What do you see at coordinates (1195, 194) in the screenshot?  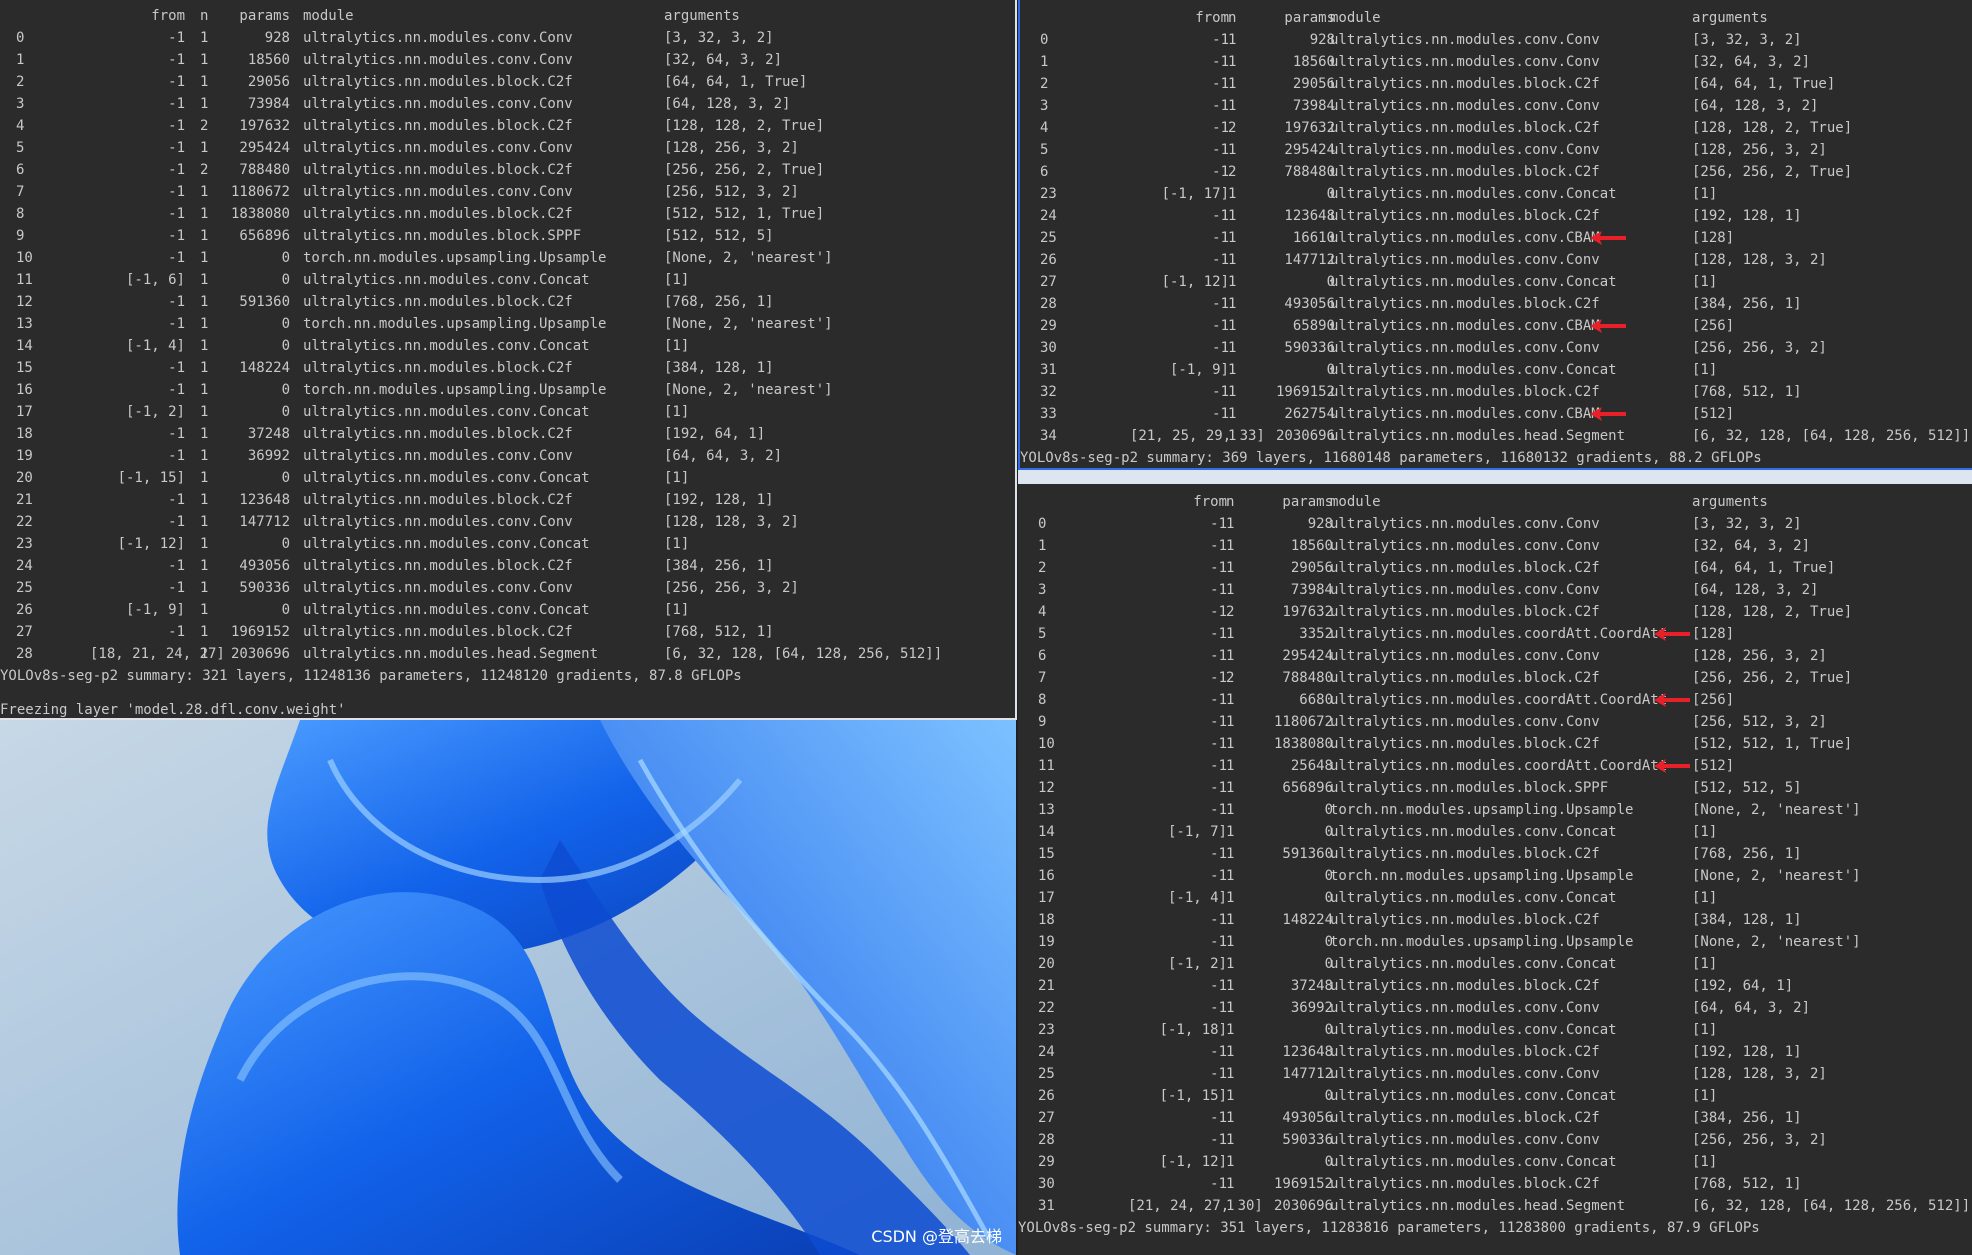 I see `layer-from: [-1, 17]` at bounding box center [1195, 194].